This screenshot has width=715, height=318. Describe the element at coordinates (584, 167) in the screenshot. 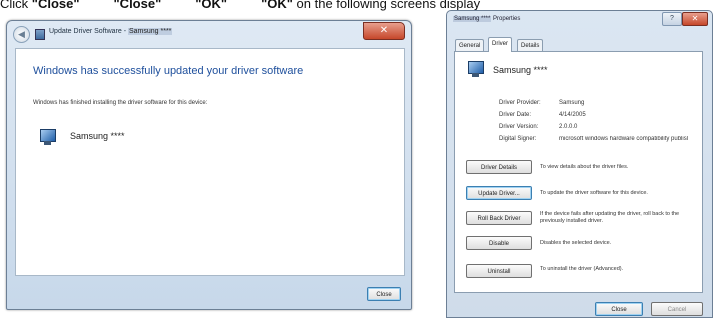

I see `driver-details-description: To view details about the driver files.` at that location.